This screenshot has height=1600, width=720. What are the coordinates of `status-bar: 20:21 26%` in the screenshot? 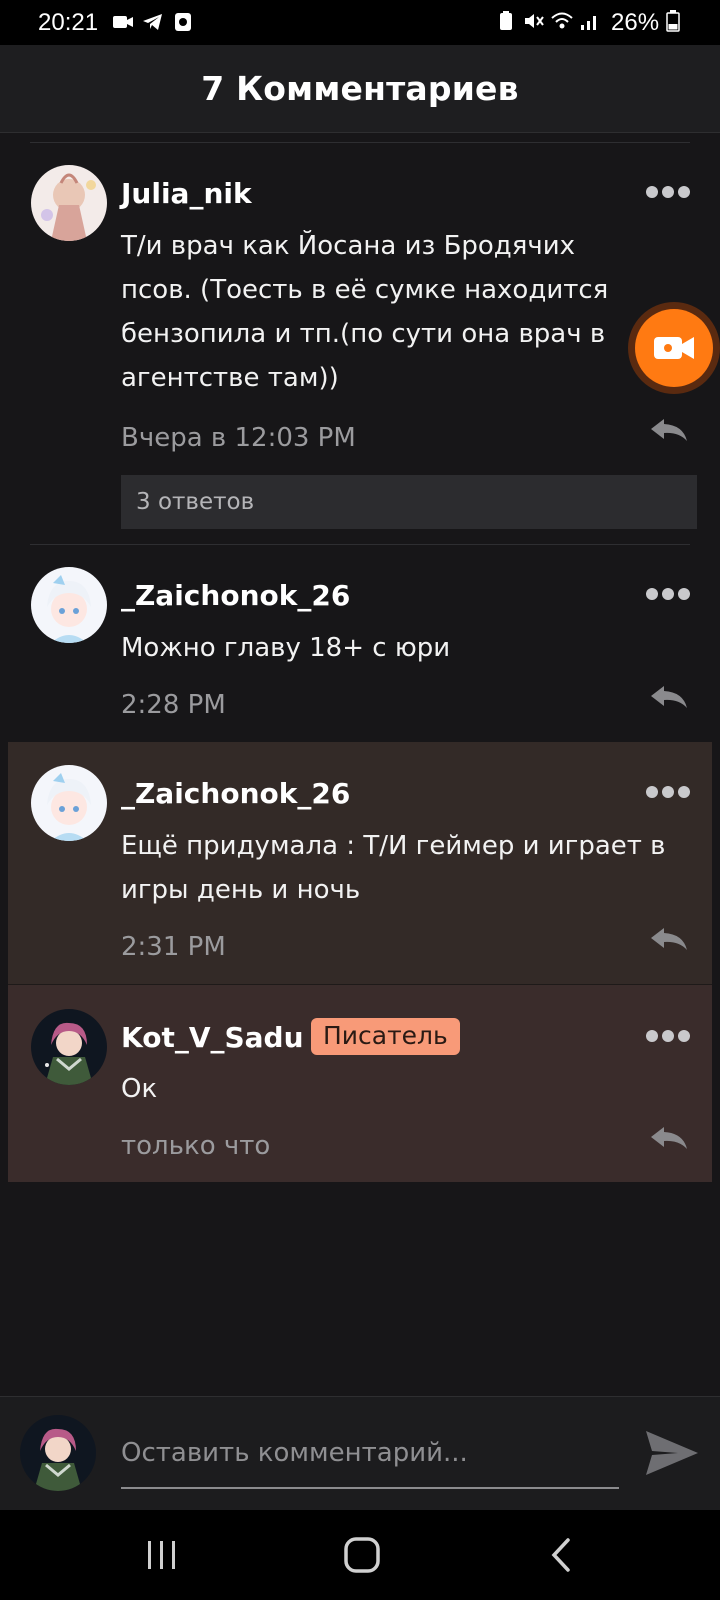 It's located at (360, 22).